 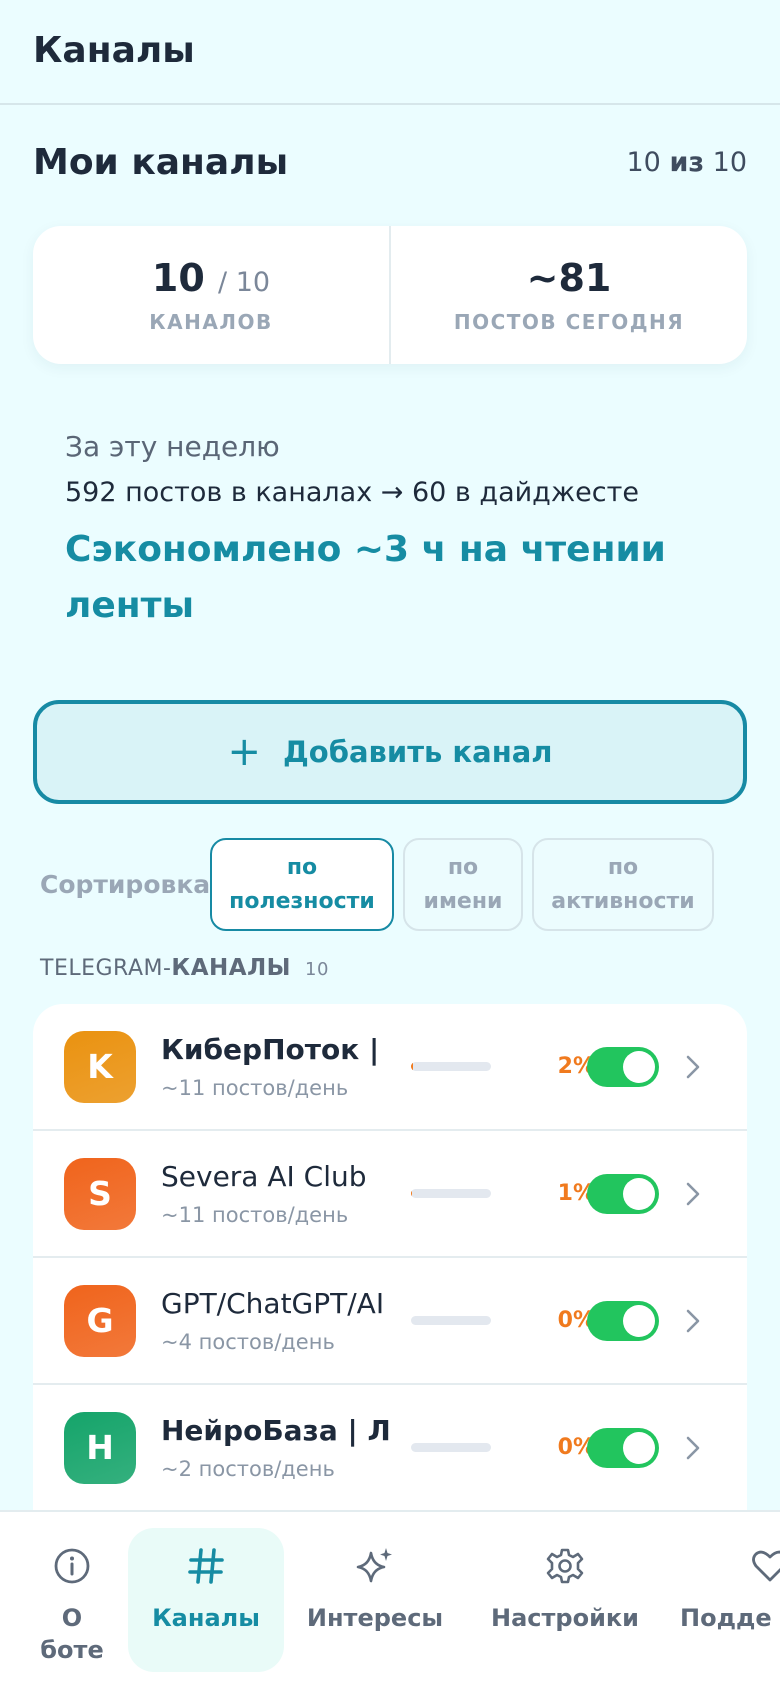 I want to click on nav-about: Оботе, so click(x=72, y=1600).